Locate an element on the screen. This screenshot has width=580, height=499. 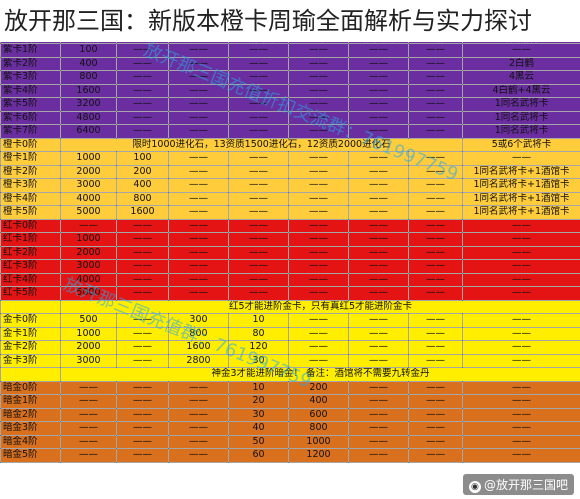
table-row: 暗金1阶 —— —— —— 20 400 —— —— —— is located at coordinates (290, 401).